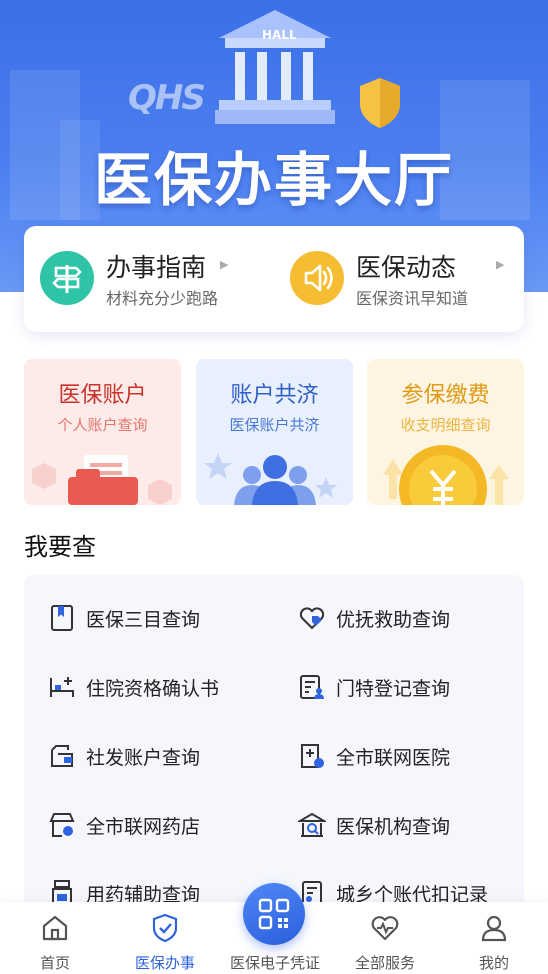 This screenshot has width=548, height=974. What do you see at coordinates (494, 928) in the screenshot?
I see `user-icon` at bounding box center [494, 928].